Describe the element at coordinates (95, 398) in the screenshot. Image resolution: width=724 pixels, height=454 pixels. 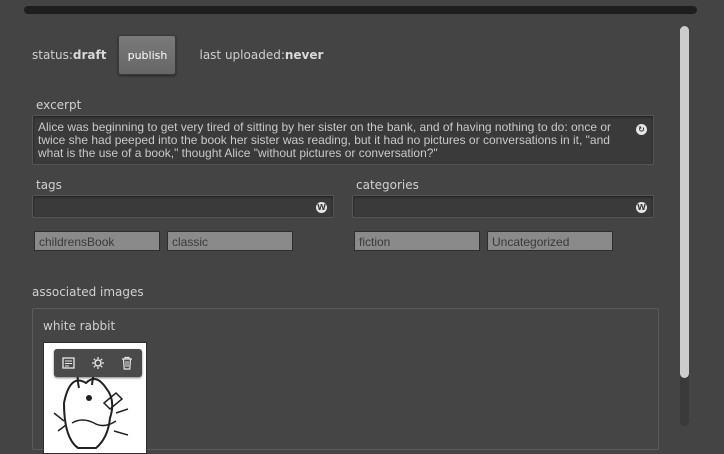
I see `image-thumbnail` at that location.